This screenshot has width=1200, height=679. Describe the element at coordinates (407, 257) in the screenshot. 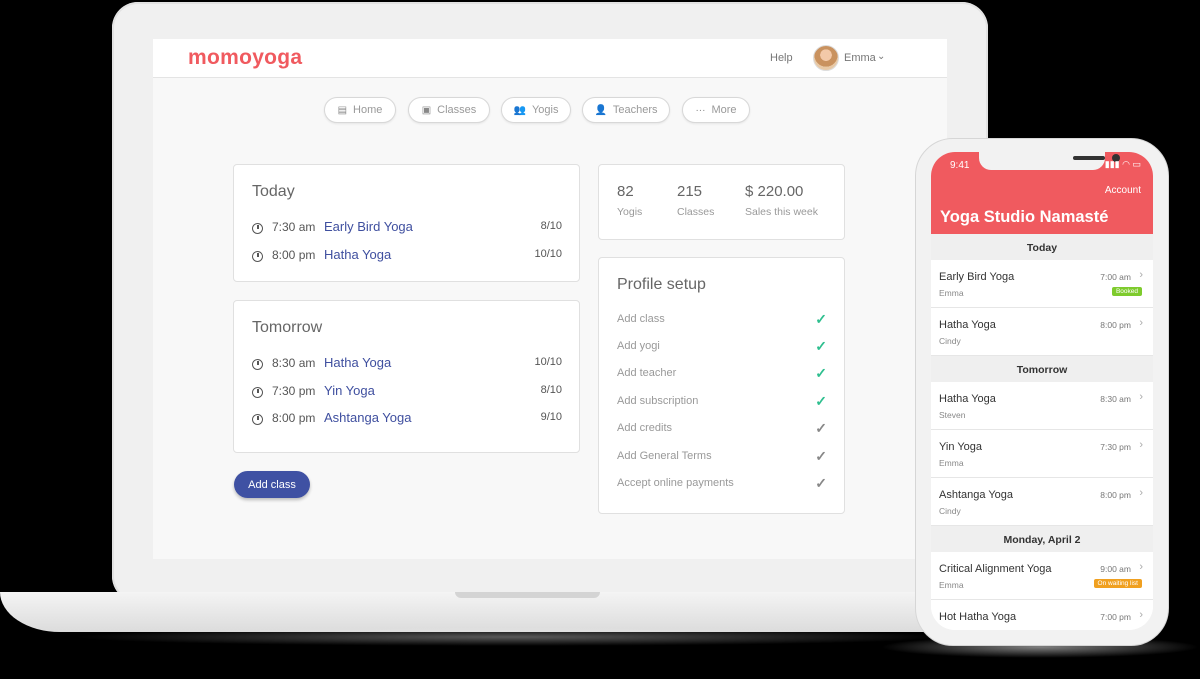

I see `class-row: 8:00 pm Hatha Yoga 10/10` at that location.